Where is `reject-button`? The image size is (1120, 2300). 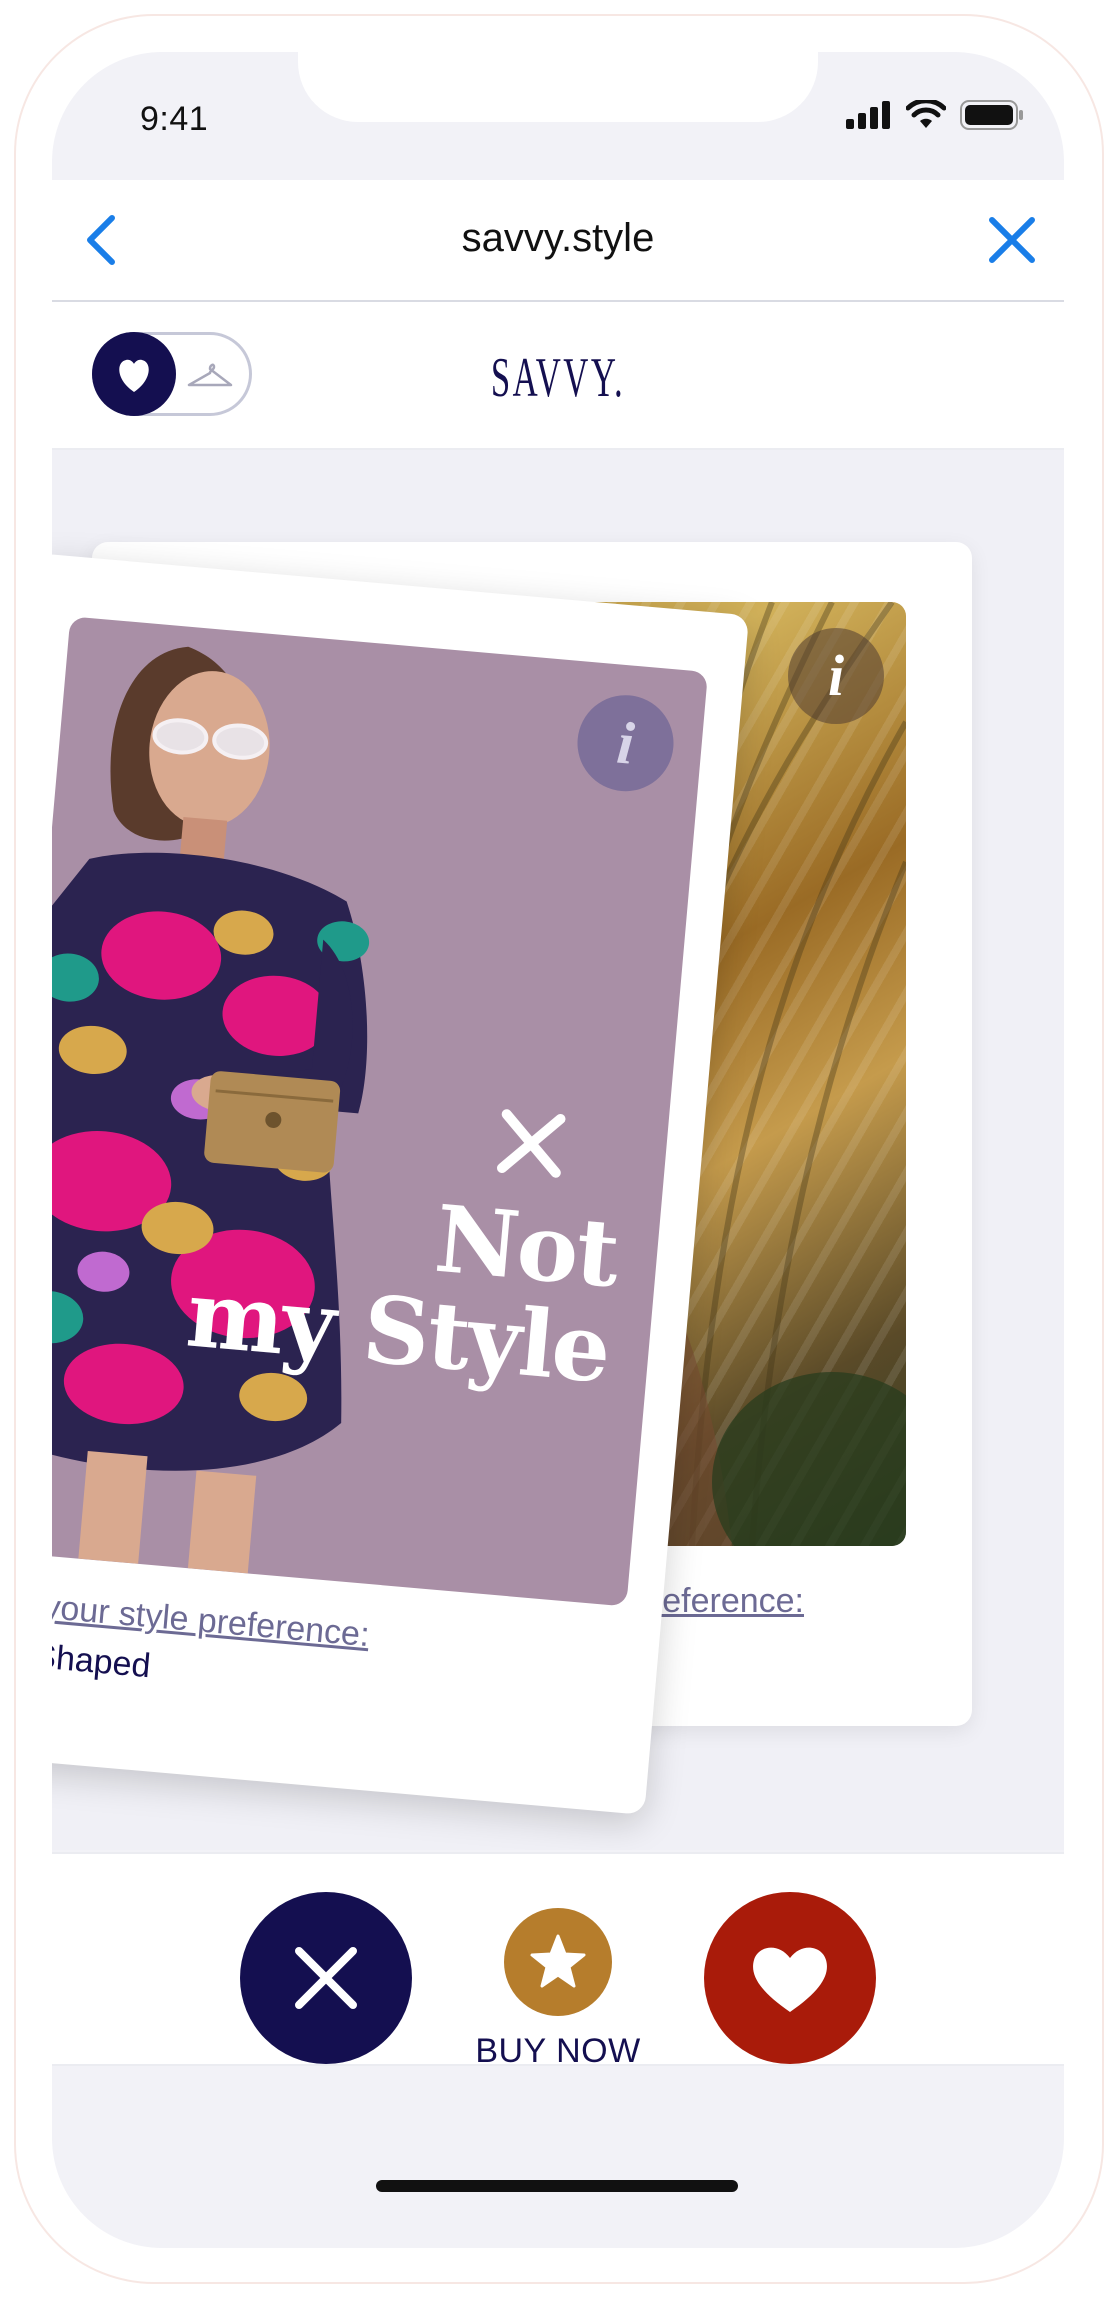
reject-button is located at coordinates (326, 1978).